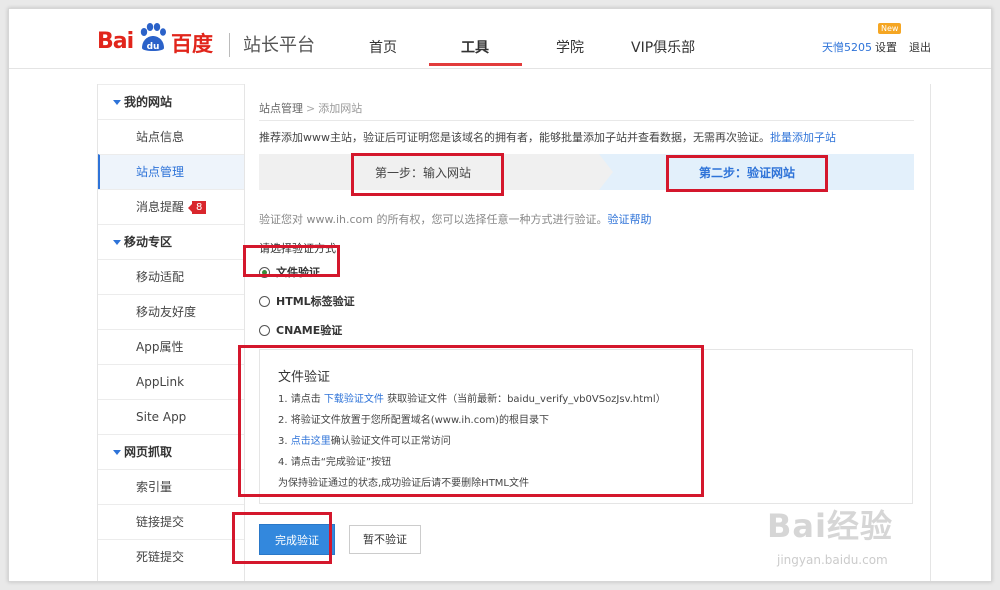 This screenshot has height=590, width=1000. I want to click on annotation-box-step1, so click(427, 174).